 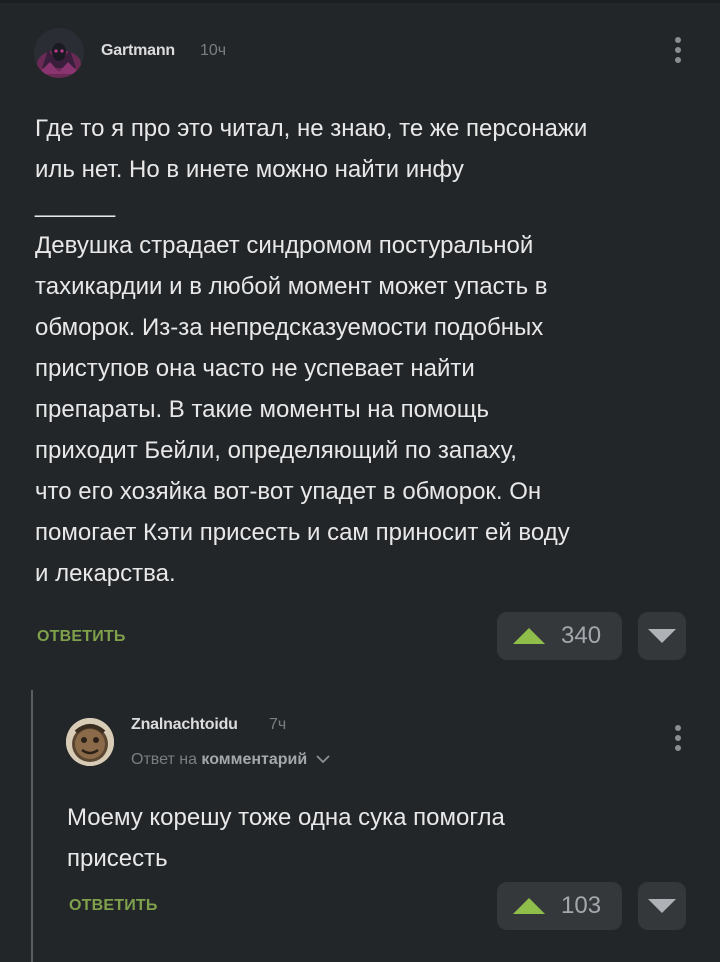 I want to click on comment-author: Gartmann, so click(x=138, y=51).